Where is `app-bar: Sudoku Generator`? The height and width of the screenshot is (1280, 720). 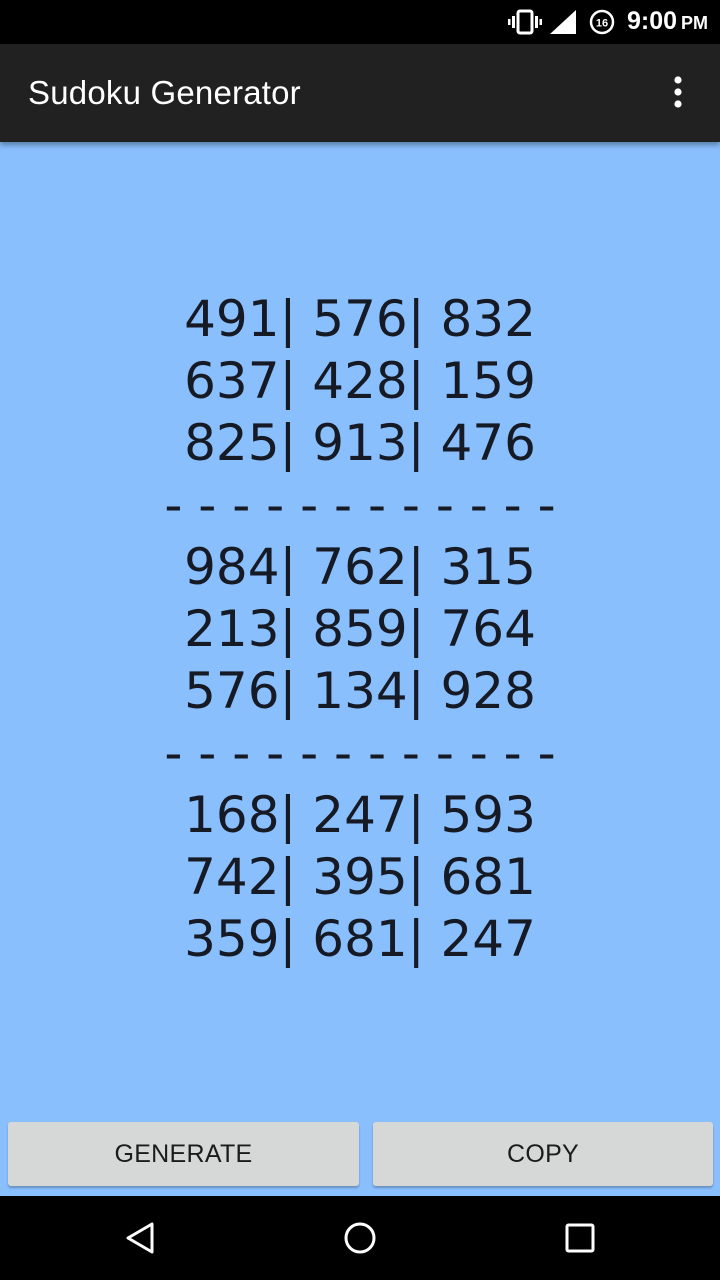
app-bar: Sudoku Generator is located at coordinates (360, 93).